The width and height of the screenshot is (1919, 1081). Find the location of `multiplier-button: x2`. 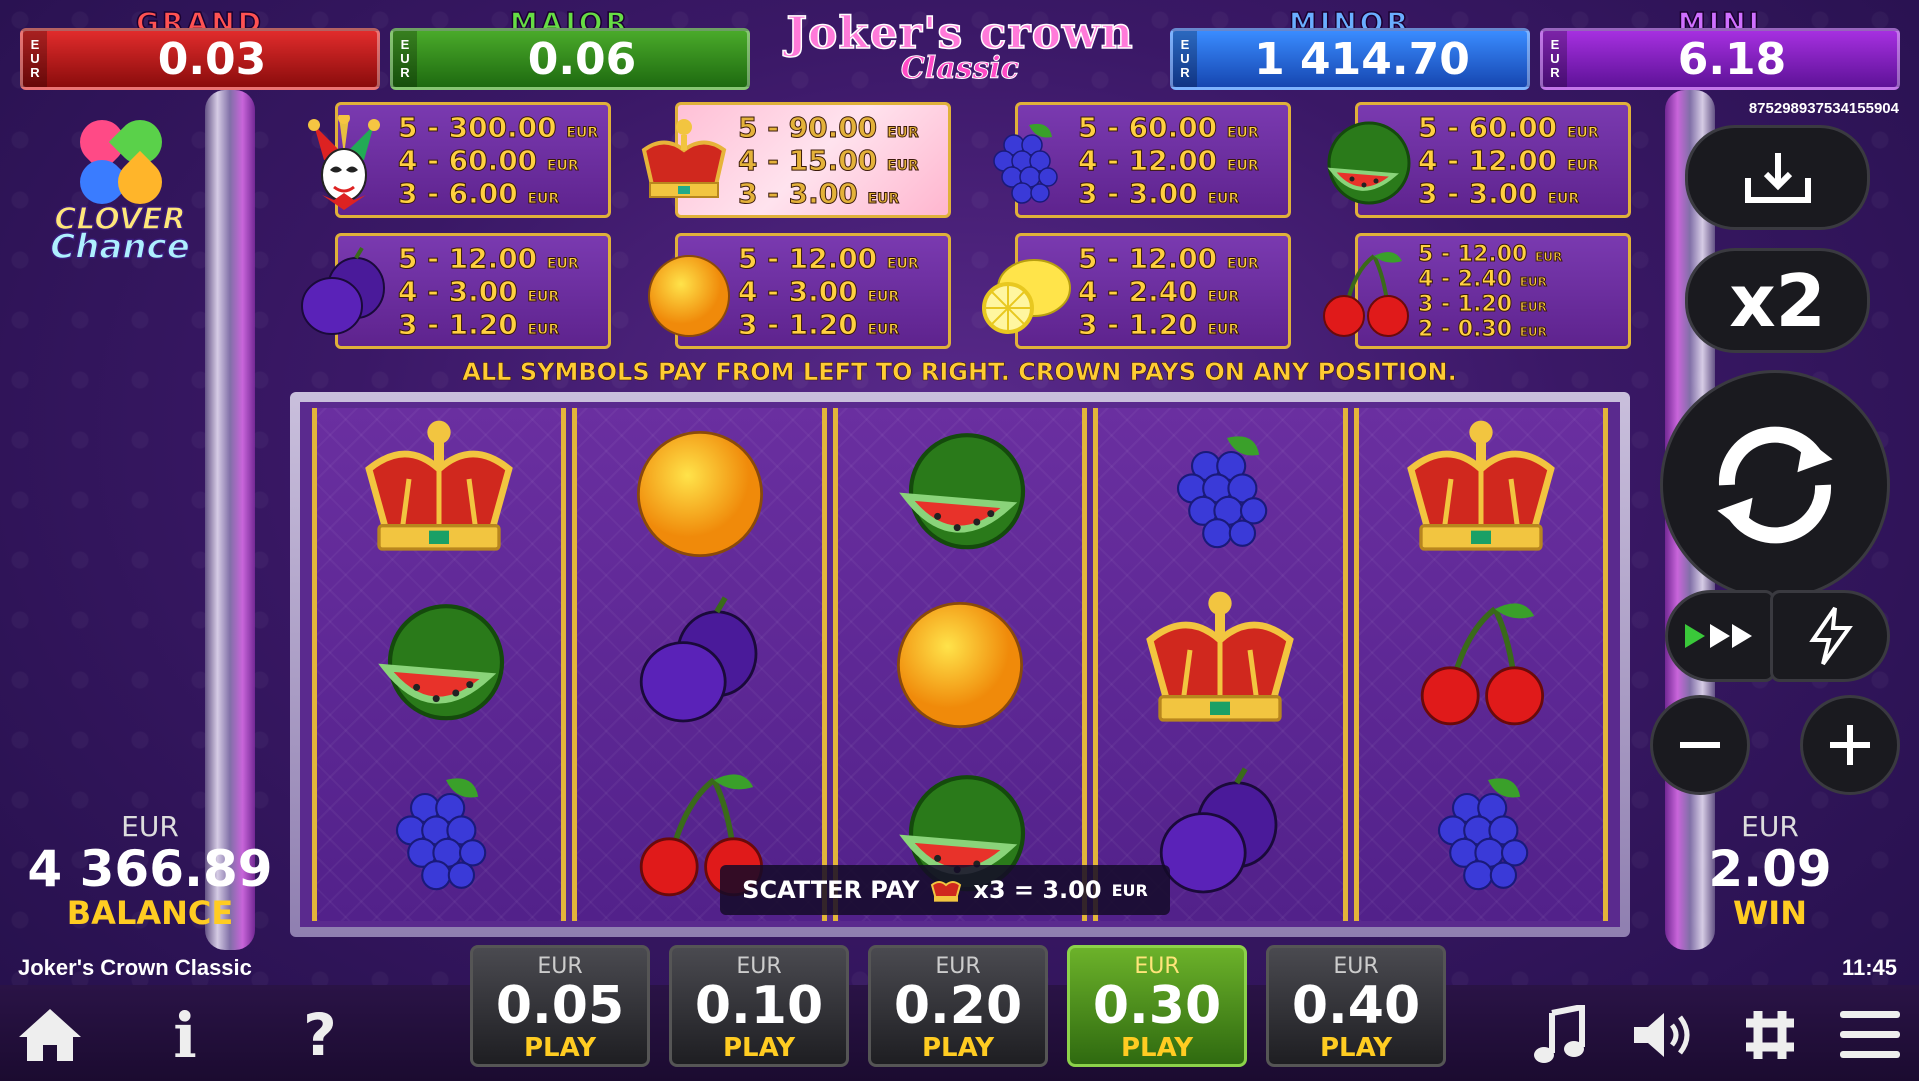

multiplier-button: x2 is located at coordinates (1777, 300).